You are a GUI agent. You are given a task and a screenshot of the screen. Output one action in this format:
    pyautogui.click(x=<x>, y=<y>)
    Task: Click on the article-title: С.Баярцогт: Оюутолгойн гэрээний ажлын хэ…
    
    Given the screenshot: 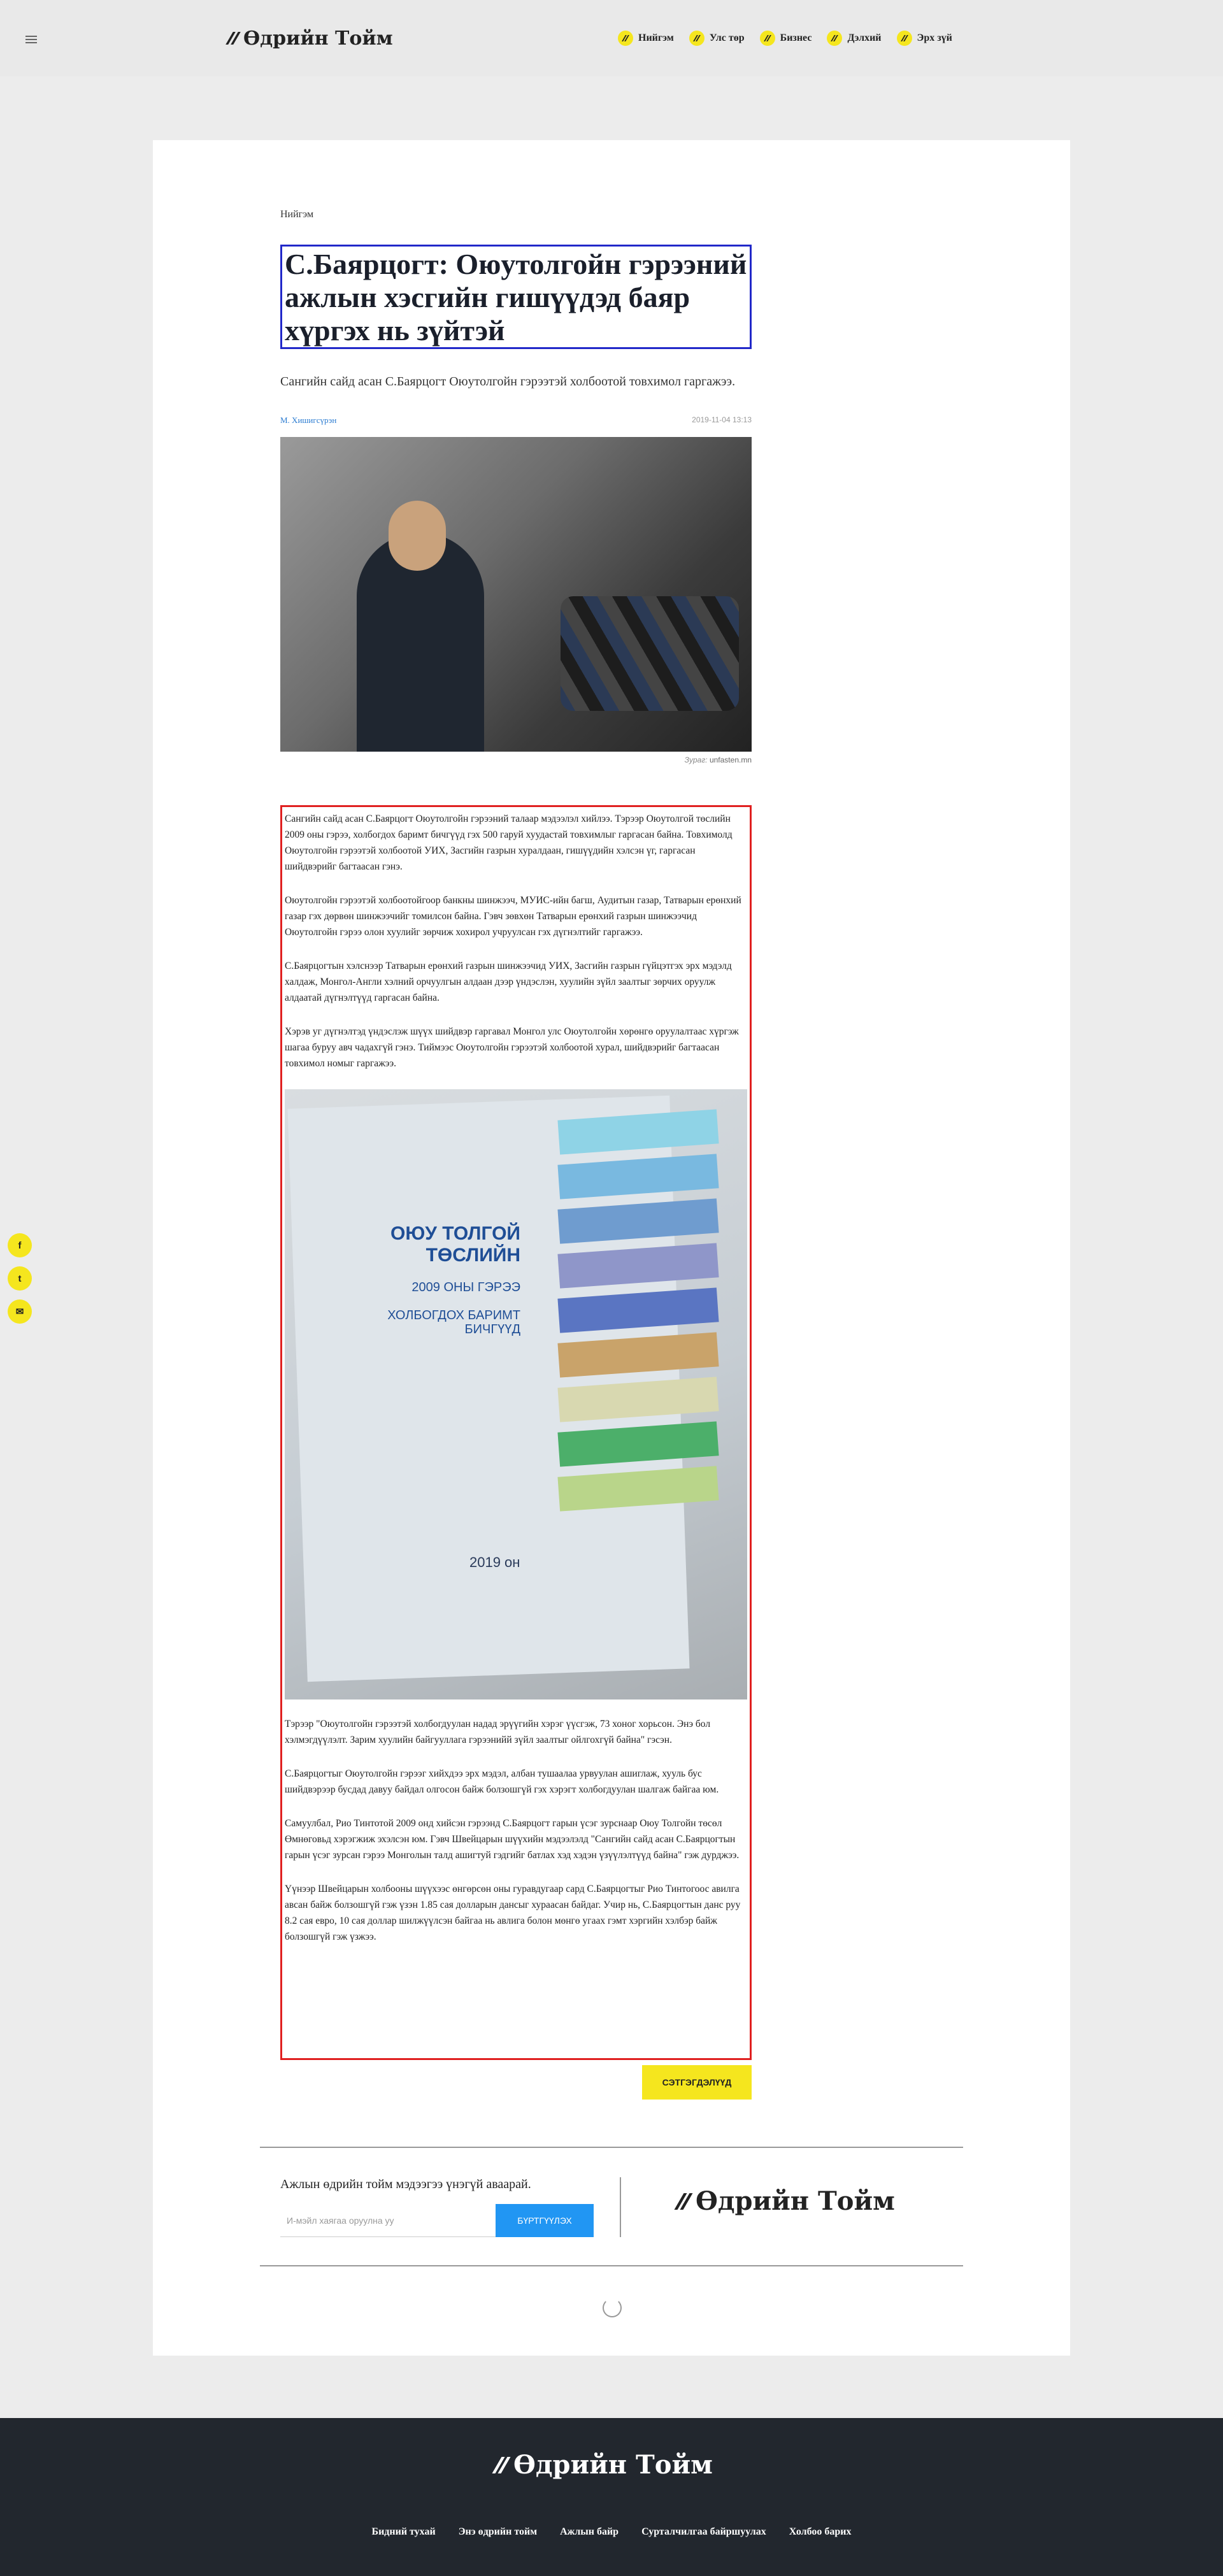 What is the action you would take?
    pyautogui.click(x=516, y=297)
    